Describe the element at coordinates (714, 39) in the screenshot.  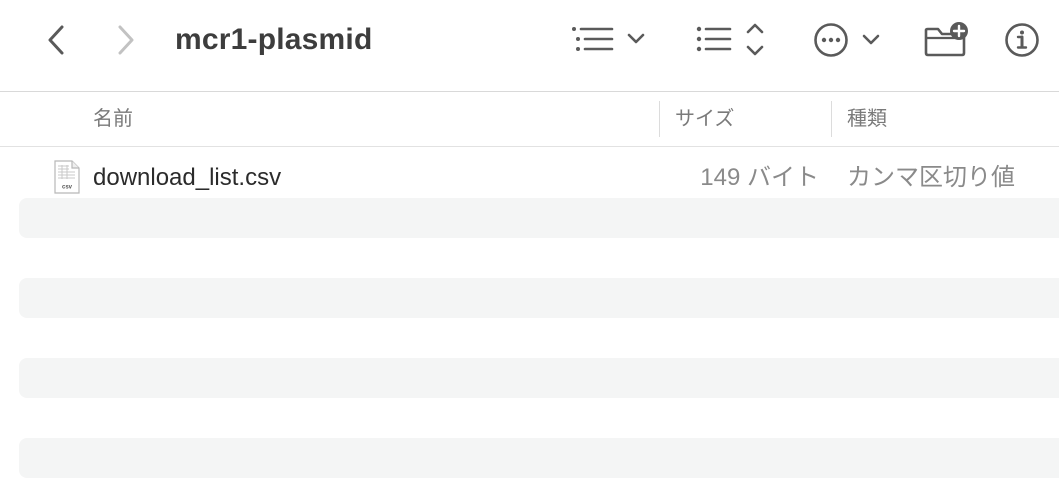
I see `sort-list-icon` at that location.